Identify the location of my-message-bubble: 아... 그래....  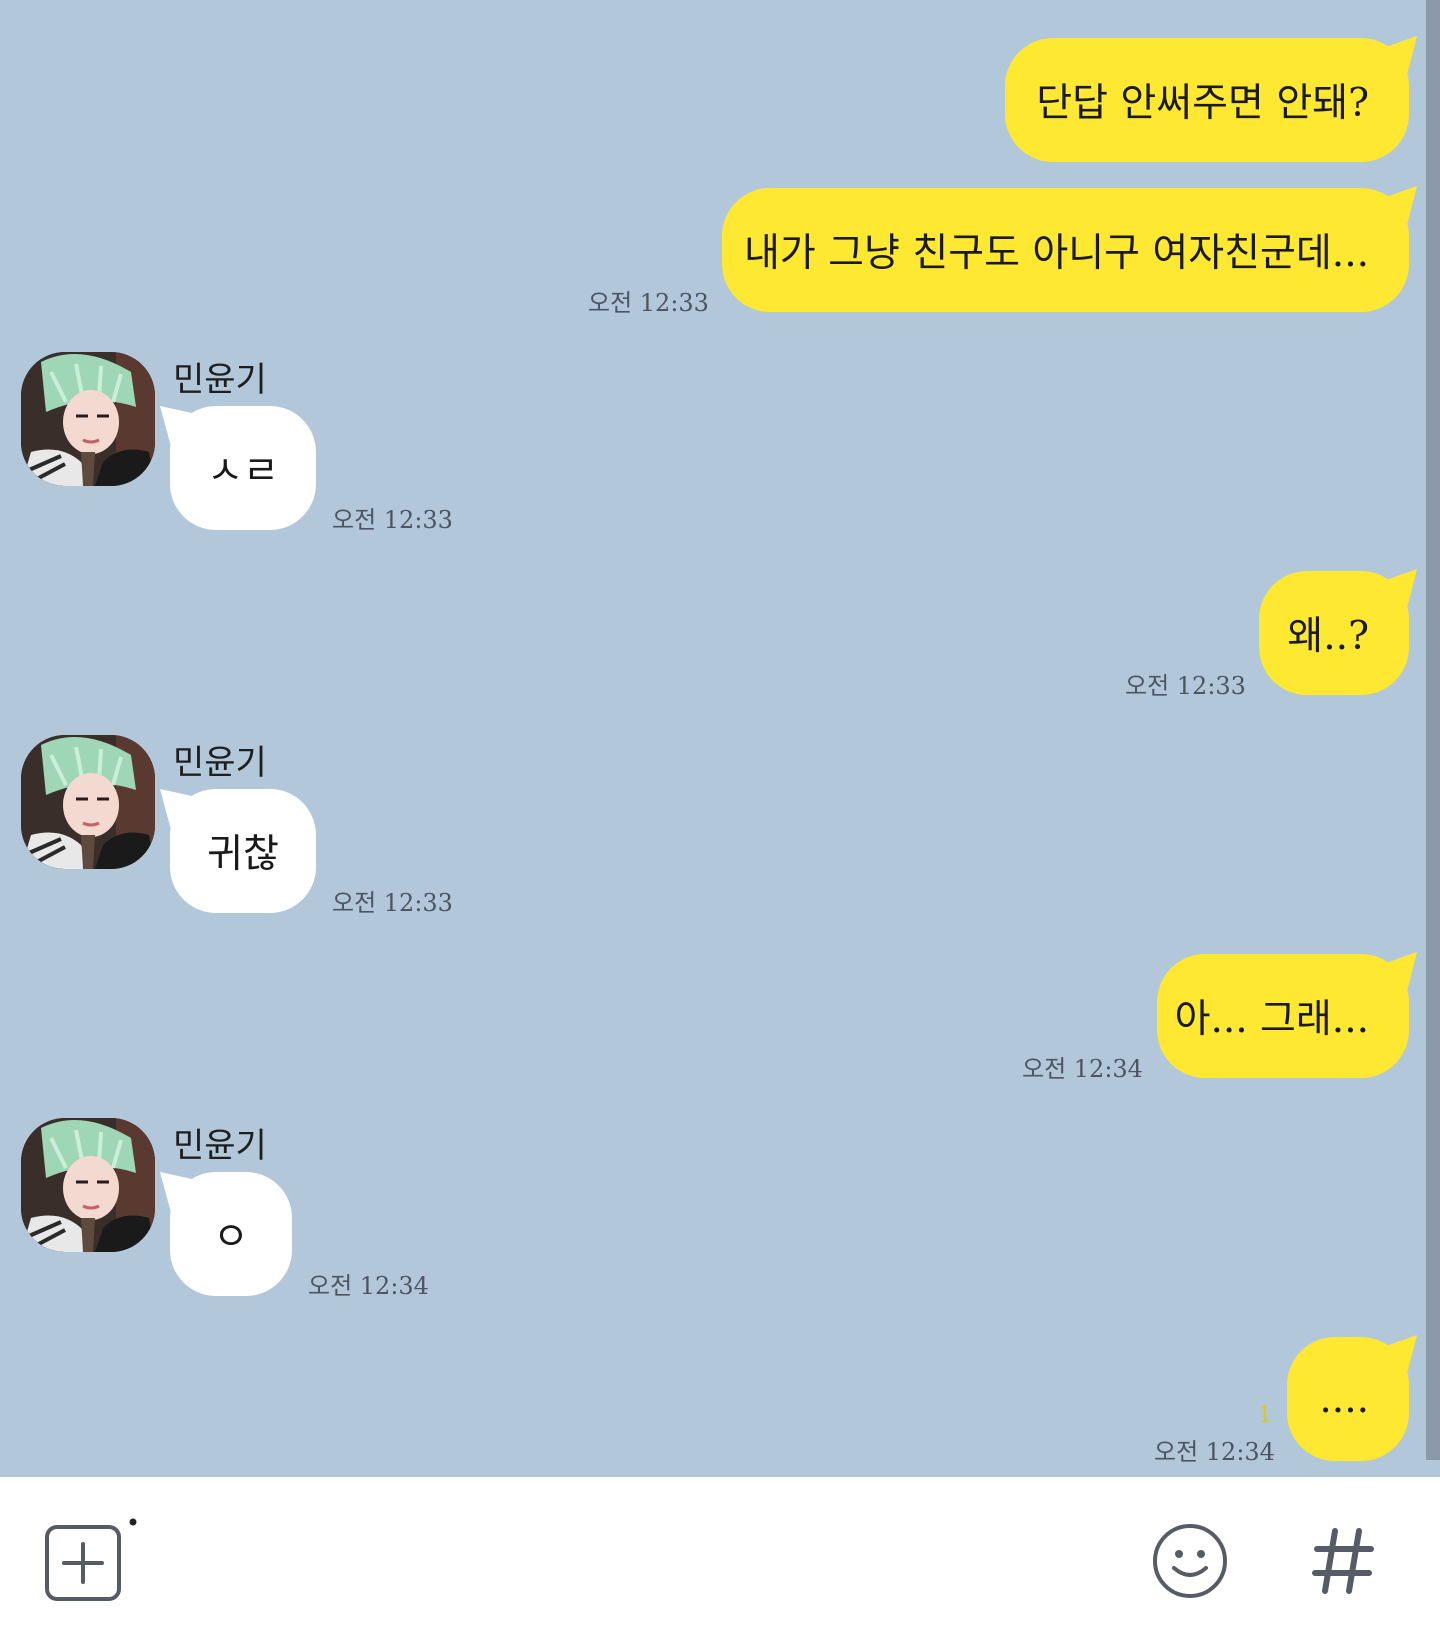
(1283, 1016).